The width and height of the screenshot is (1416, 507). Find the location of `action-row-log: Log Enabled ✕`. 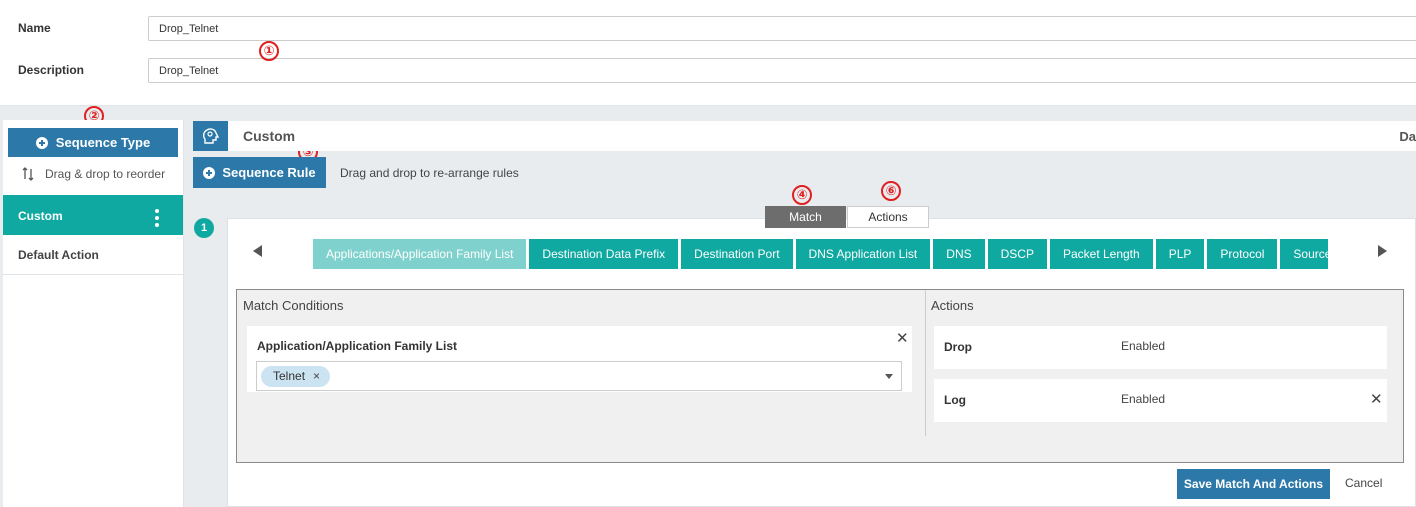

action-row-log: Log Enabled ✕ is located at coordinates (1160, 400).